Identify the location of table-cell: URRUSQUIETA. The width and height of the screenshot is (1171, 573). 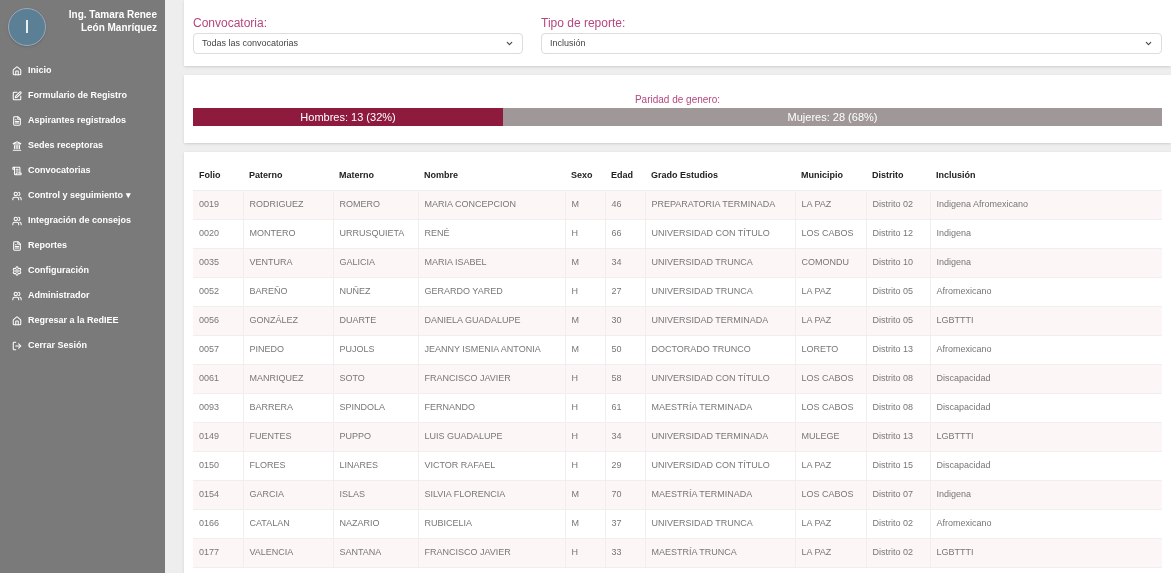
(375, 233).